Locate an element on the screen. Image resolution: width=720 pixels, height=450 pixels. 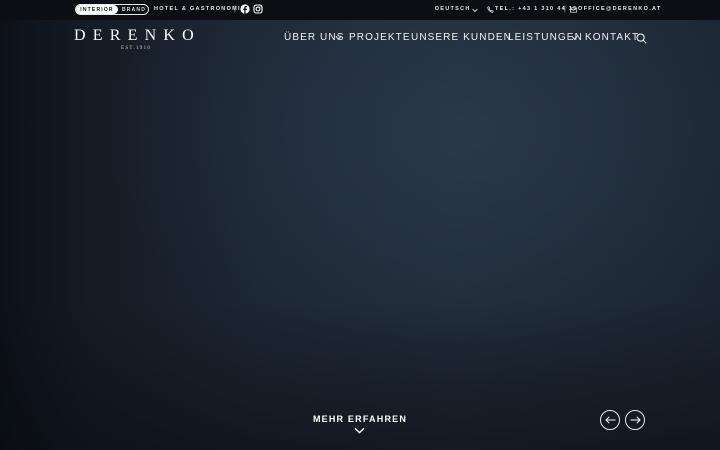
slider-prev-button is located at coordinates (610, 420).